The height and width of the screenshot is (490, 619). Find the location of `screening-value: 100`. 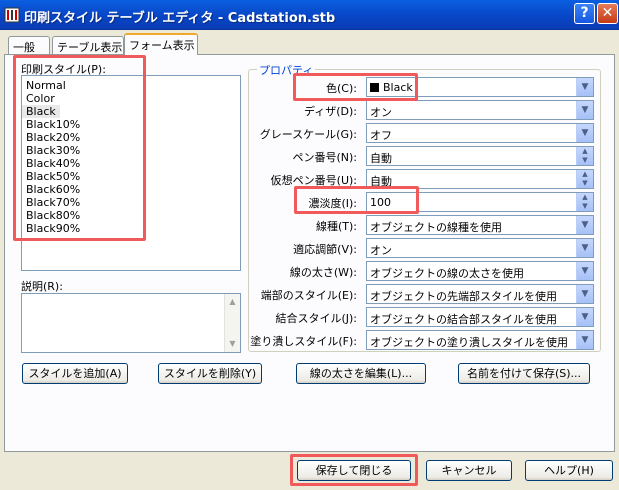

screening-value: 100 is located at coordinates (380, 202).